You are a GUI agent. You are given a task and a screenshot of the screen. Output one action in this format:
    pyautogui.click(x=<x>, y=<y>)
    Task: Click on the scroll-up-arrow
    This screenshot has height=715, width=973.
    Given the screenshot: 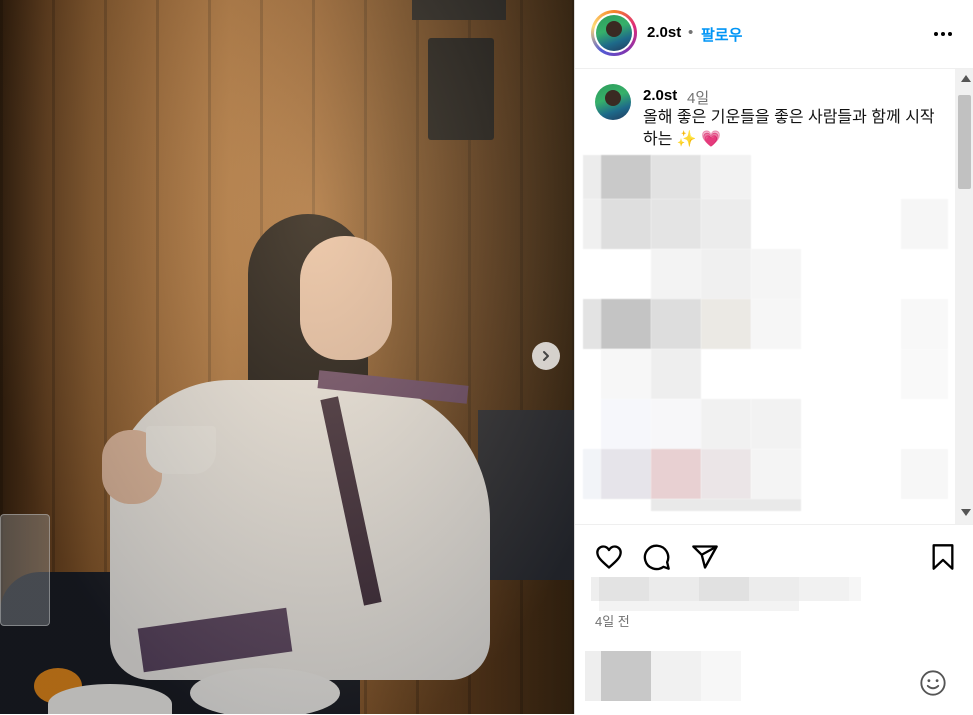 What is the action you would take?
    pyautogui.click(x=966, y=78)
    